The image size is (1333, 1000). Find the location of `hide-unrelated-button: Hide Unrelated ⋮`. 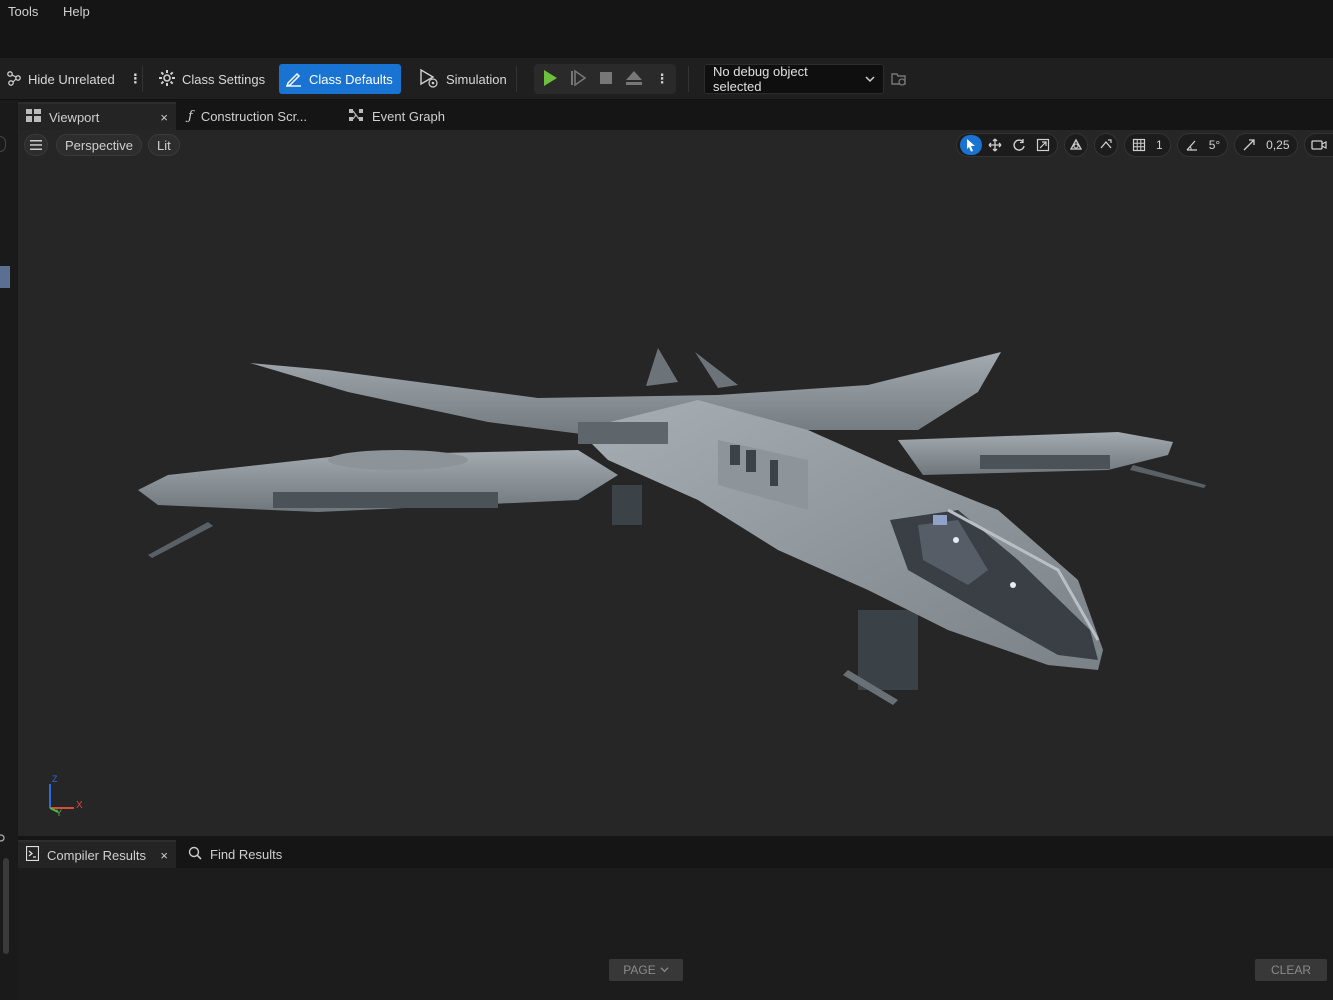

hide-unrelated-button: Hide Unrelated ⋮ is located at coordinates (74, 79).